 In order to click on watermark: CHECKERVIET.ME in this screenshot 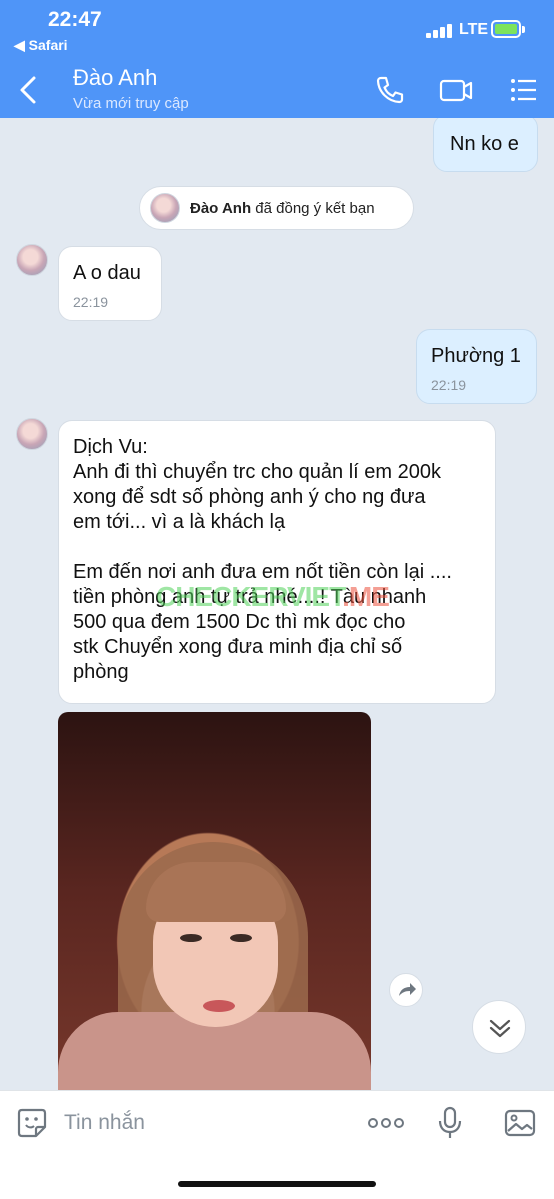, I will do `click(273, 596)`.